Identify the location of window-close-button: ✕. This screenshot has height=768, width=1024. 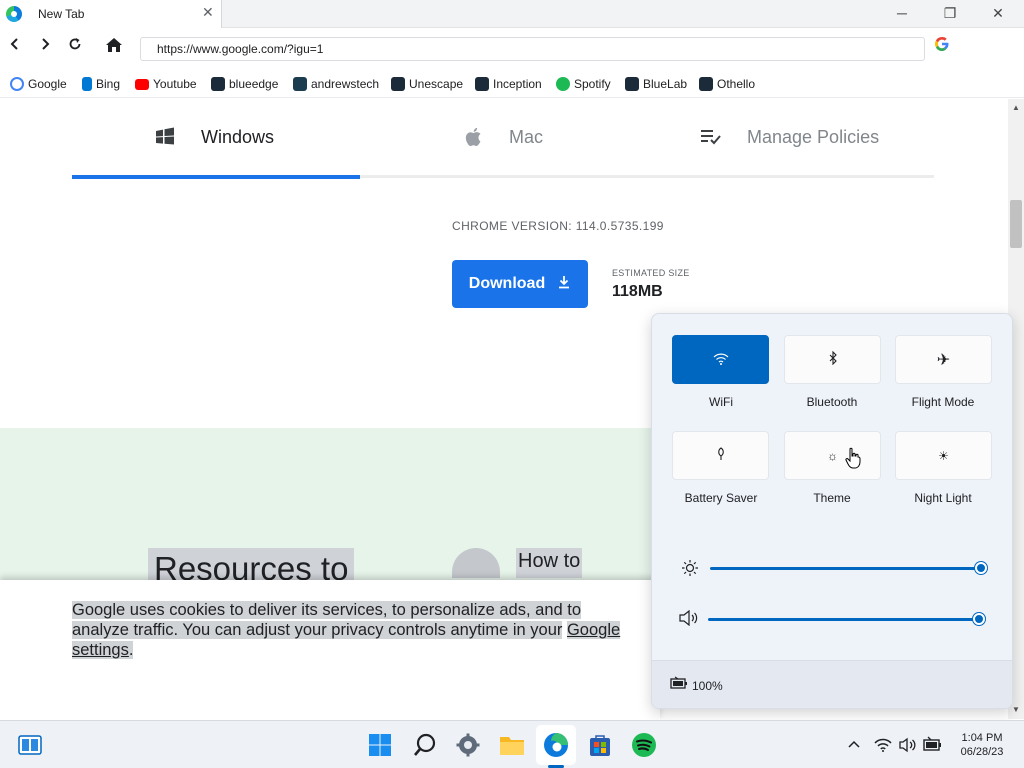
(998, 13).